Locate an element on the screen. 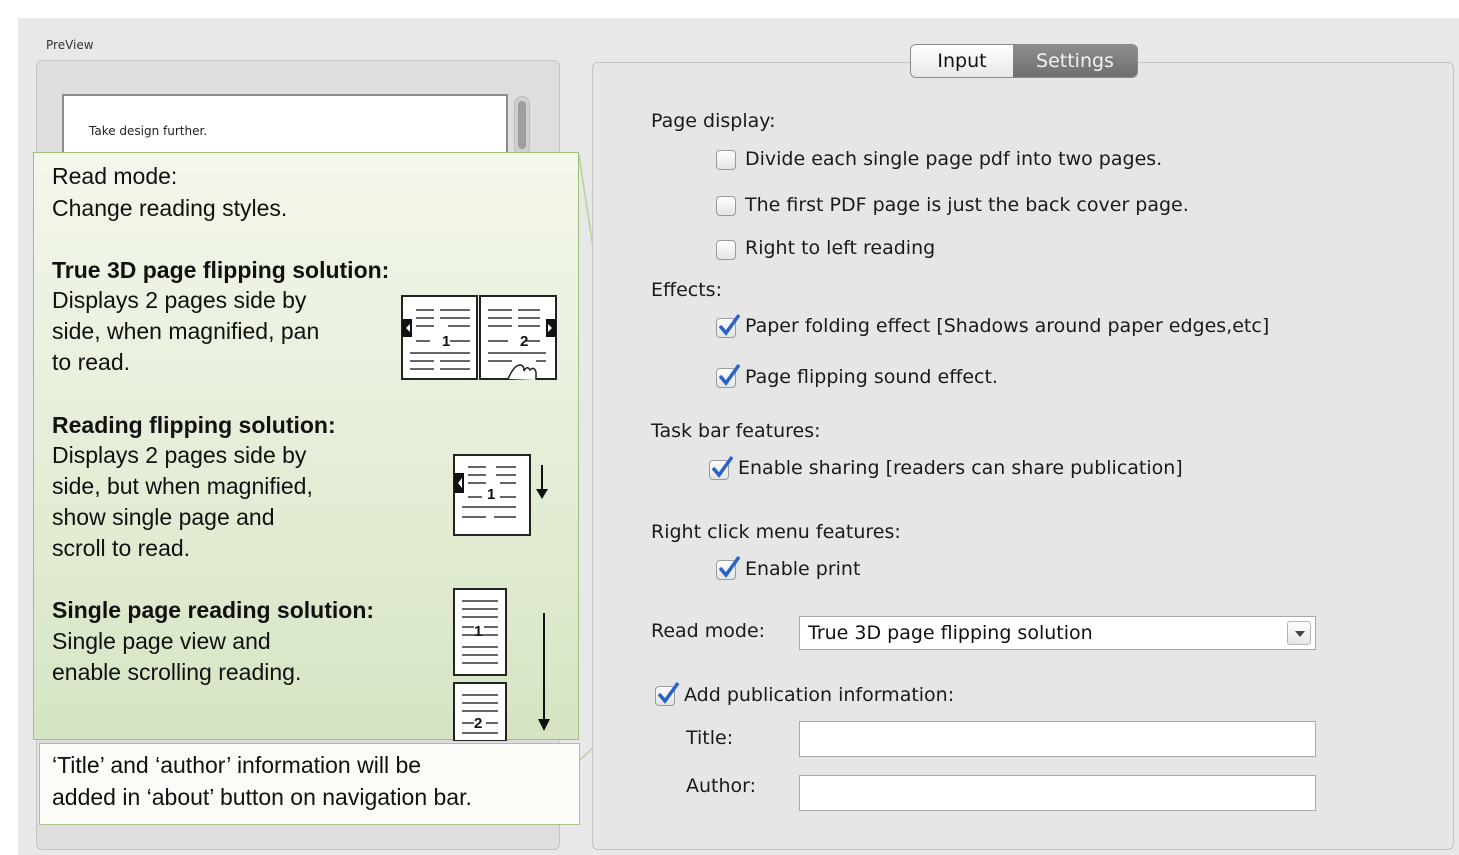  true3d-heading: True 3D page flipping solution: is located at coordinates (221, 270).